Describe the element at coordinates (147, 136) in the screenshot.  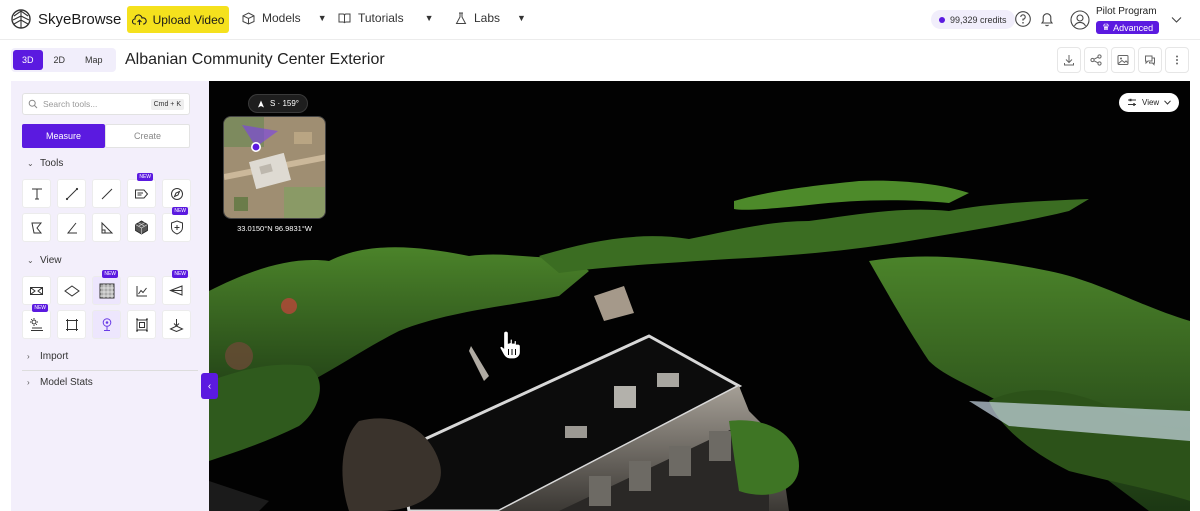
I see `create-mode-button: Create` at that location.